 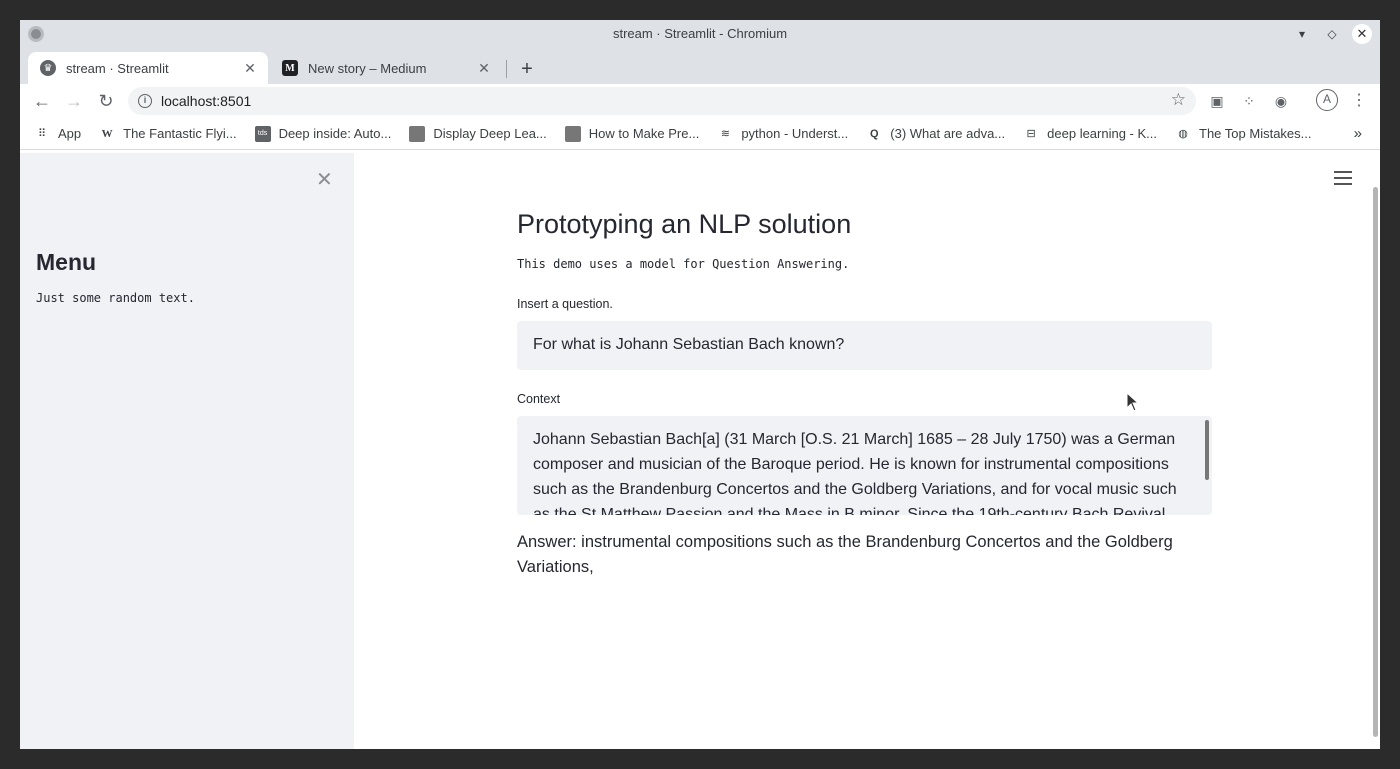 I want to click on browser-toolbar: ← → ↻ i localhost:8501 ☆ ▣ ⁘ ◉ A ⋮, so click(x=700, y=101).